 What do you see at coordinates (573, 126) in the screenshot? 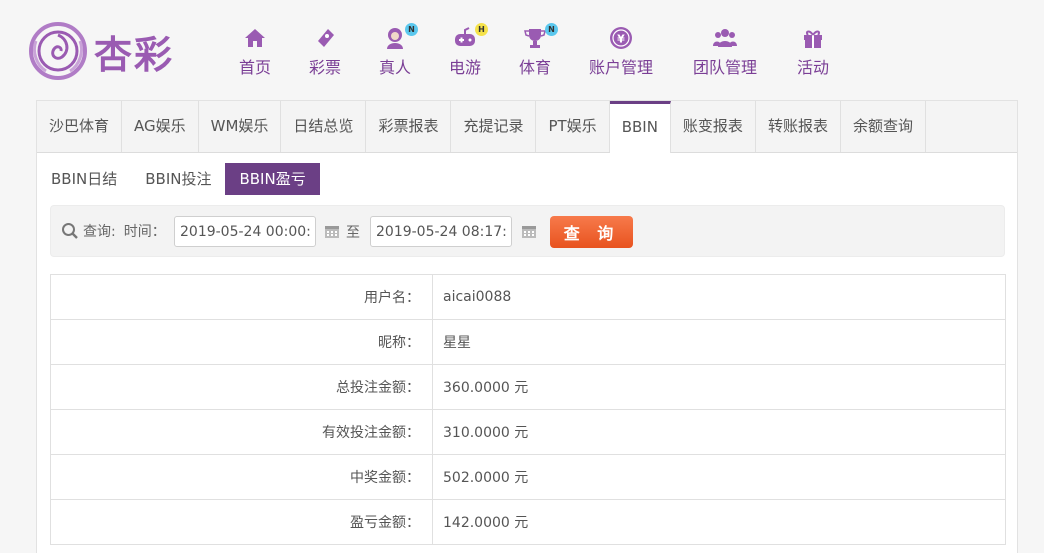
I see `tab-pt: PT娱乐` at bounding box center [573, 126].